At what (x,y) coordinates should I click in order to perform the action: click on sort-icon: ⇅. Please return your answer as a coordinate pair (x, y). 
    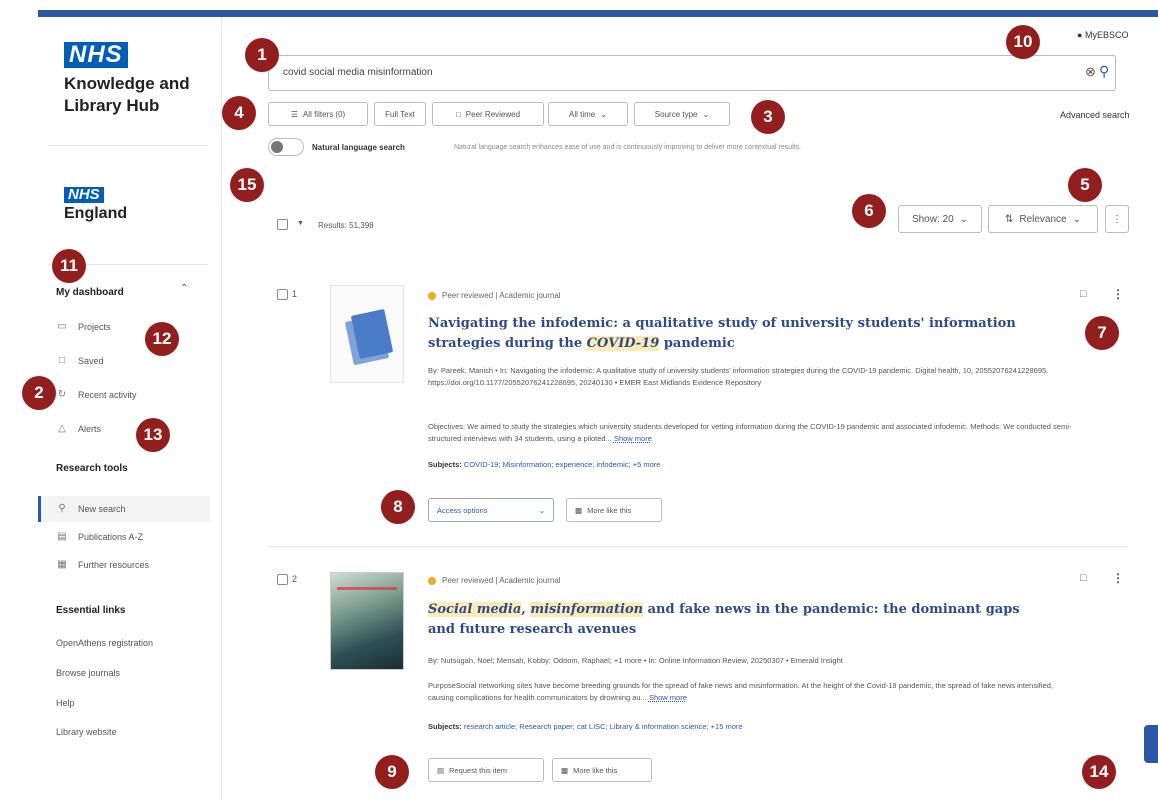
    Looking at the image, I should click on (1009, 219).